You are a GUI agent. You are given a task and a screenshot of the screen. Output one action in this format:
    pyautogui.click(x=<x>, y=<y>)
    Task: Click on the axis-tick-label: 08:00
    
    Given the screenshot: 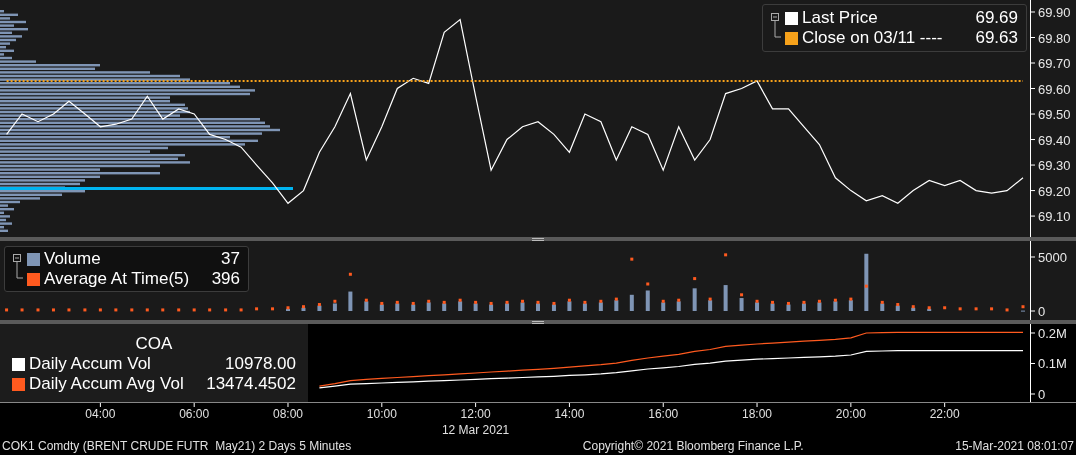 What is the action you would take?
    pyautogui.click(x=288, y=414)
    